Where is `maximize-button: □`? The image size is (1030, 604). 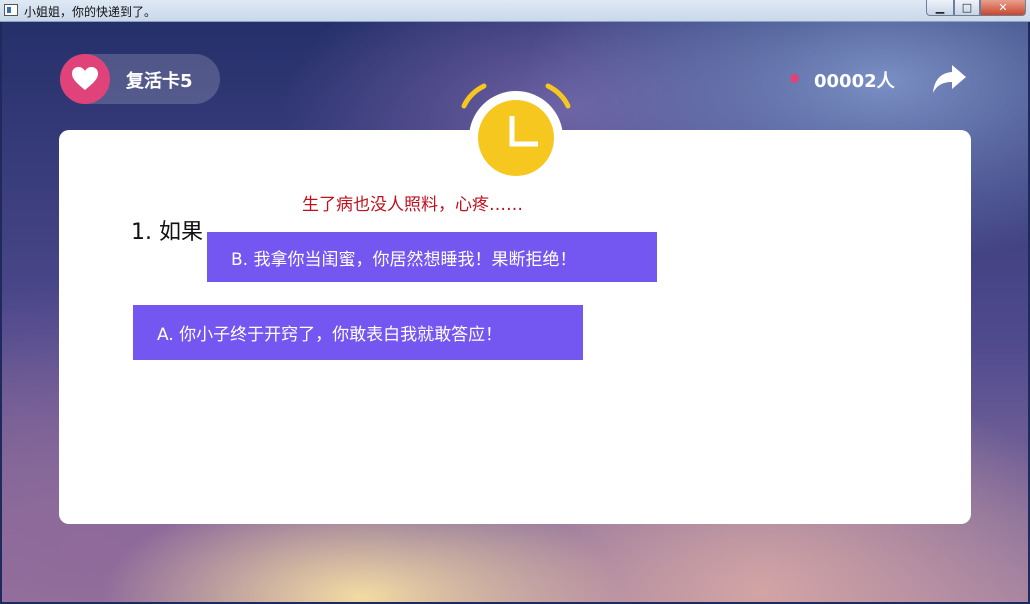
maximize-button: □ is located at coordinates (967, 8).